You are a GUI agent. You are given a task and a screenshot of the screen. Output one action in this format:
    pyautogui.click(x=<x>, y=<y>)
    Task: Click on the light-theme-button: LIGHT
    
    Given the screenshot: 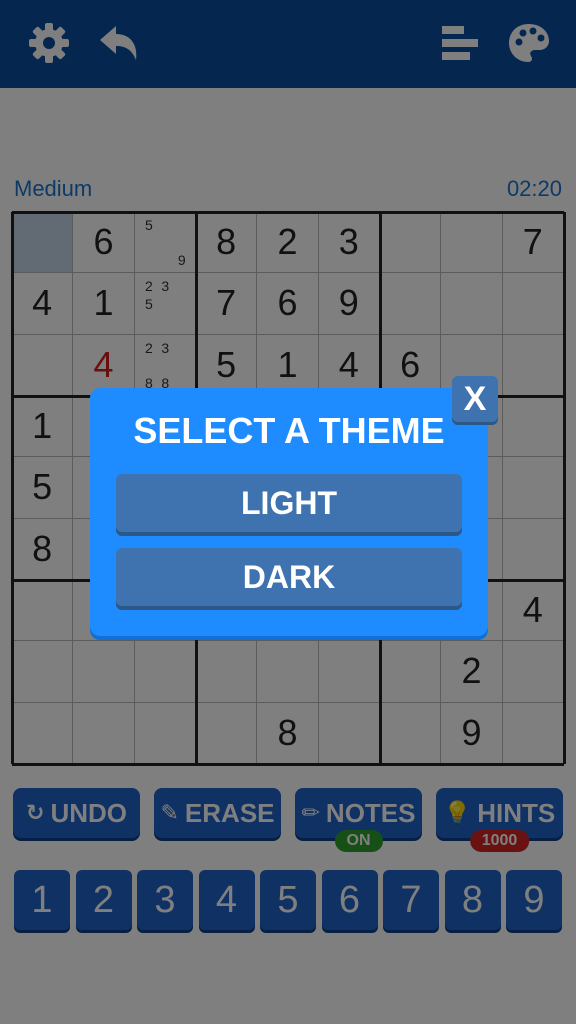 What is the action you would take?
    pyautogui.click(x=289, y=503)
    